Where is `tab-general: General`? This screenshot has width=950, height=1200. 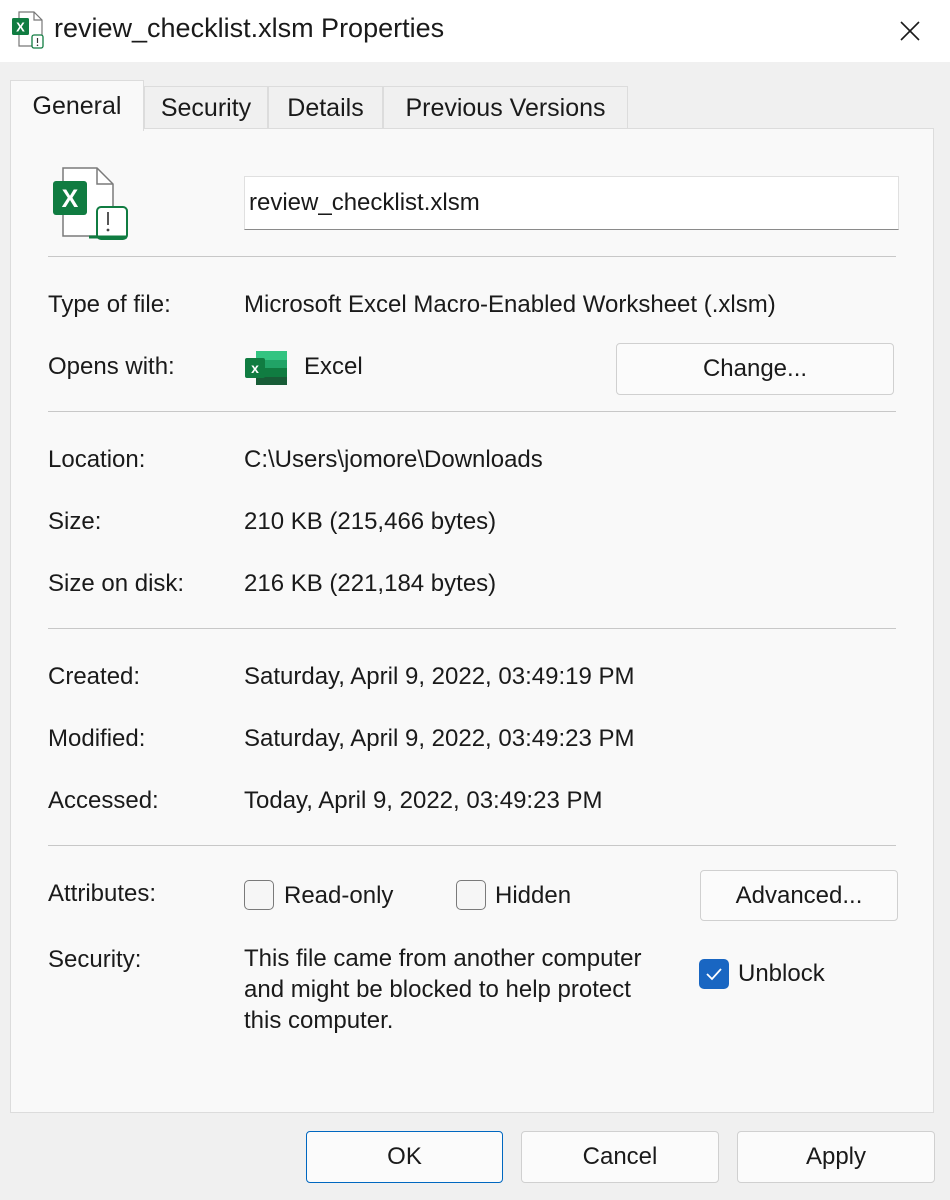
tab-general: General is located at coordinates (77, 105).